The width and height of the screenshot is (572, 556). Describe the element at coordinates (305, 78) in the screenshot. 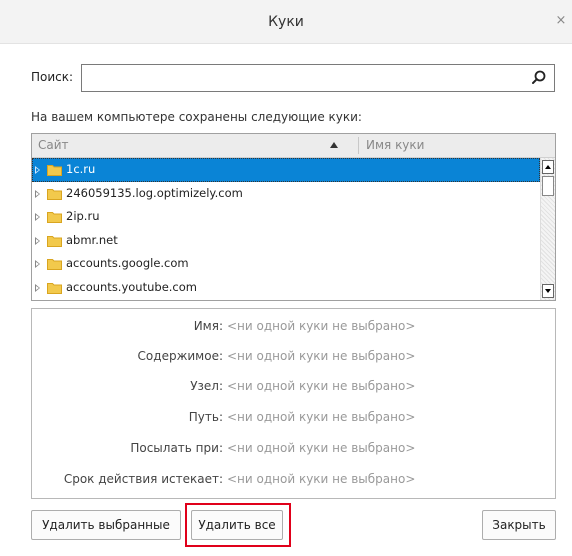

I see `search-input` at that location.